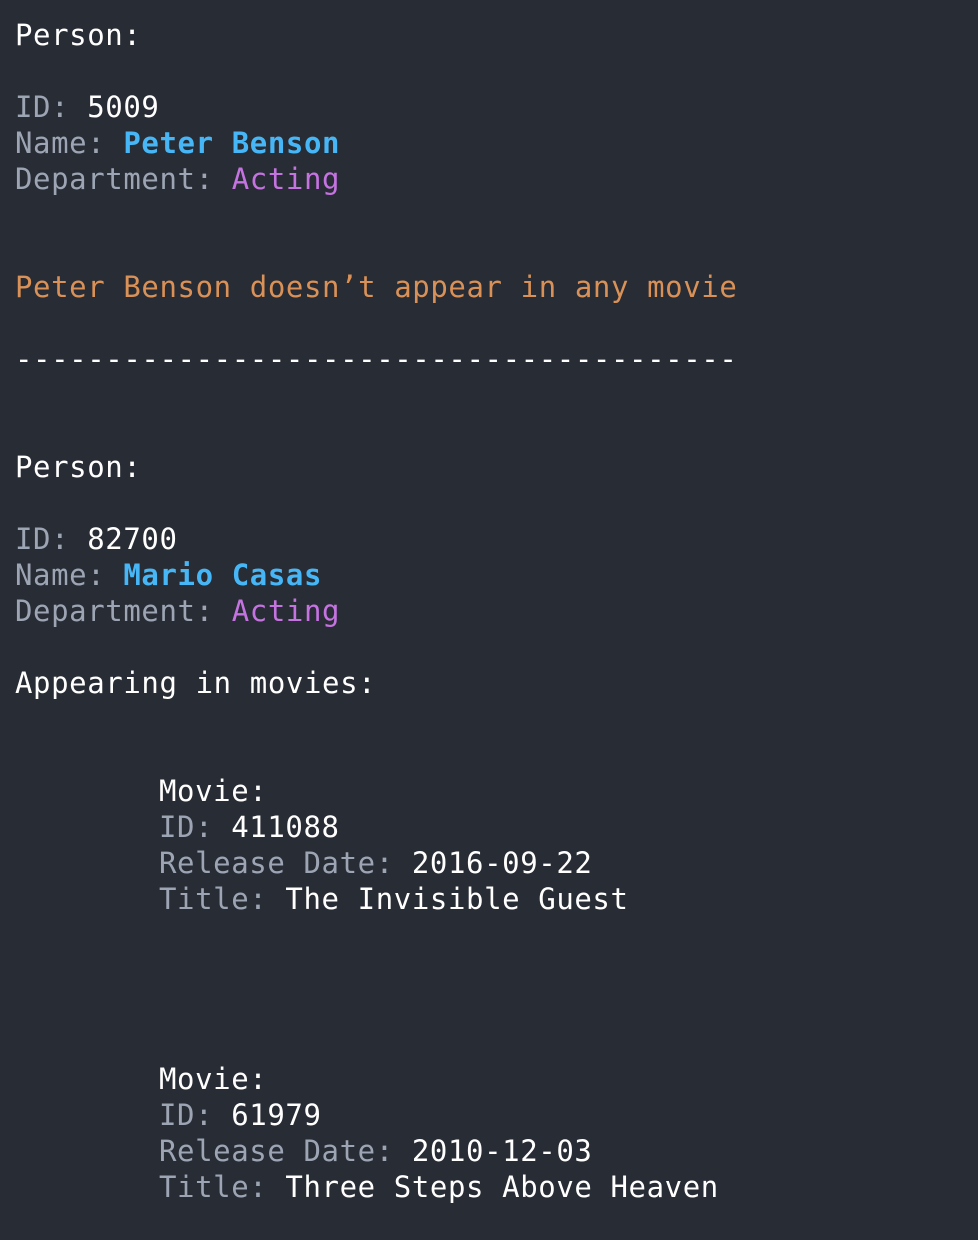  What do you see at coordinates (457, 899) in the screenshot?
I see `movie-title-value: The Invisible Guest` at bounding box center [457, 899].